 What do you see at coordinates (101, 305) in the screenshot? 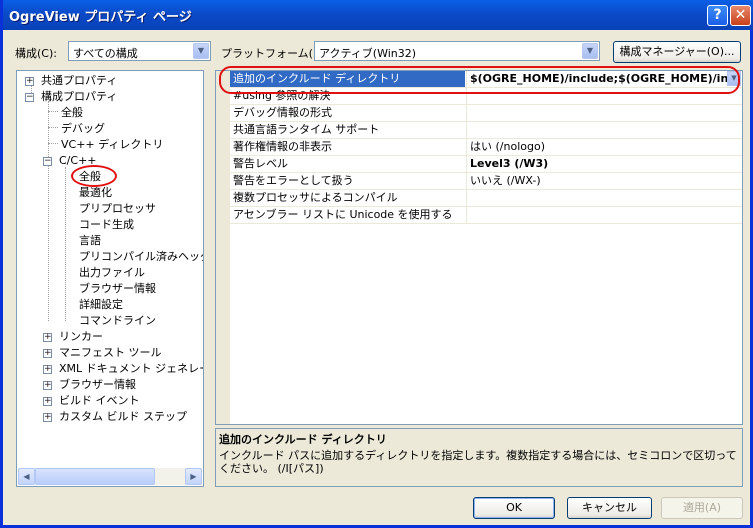
I see `tree-item-advanced: 詳細設定` at bounding box center [101, 305].